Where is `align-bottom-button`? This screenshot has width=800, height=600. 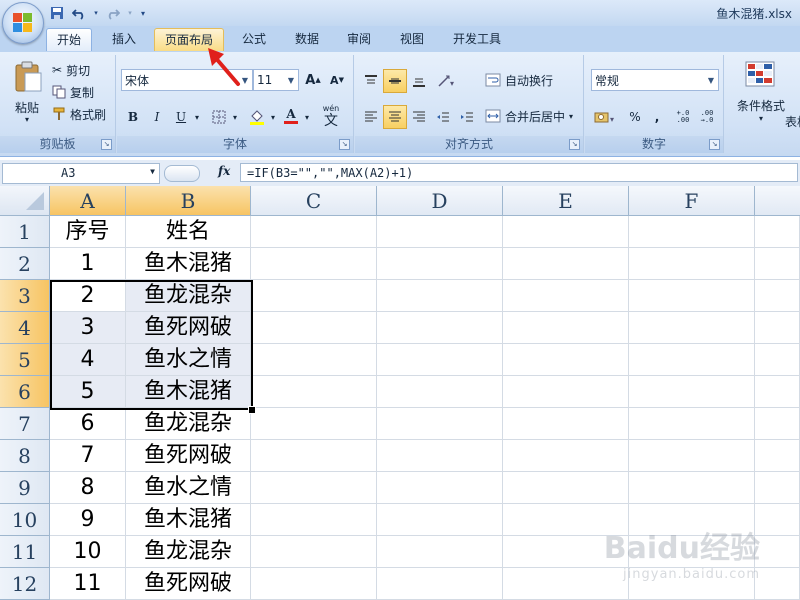
align-bottom-button is located at coordinates (419, 81).